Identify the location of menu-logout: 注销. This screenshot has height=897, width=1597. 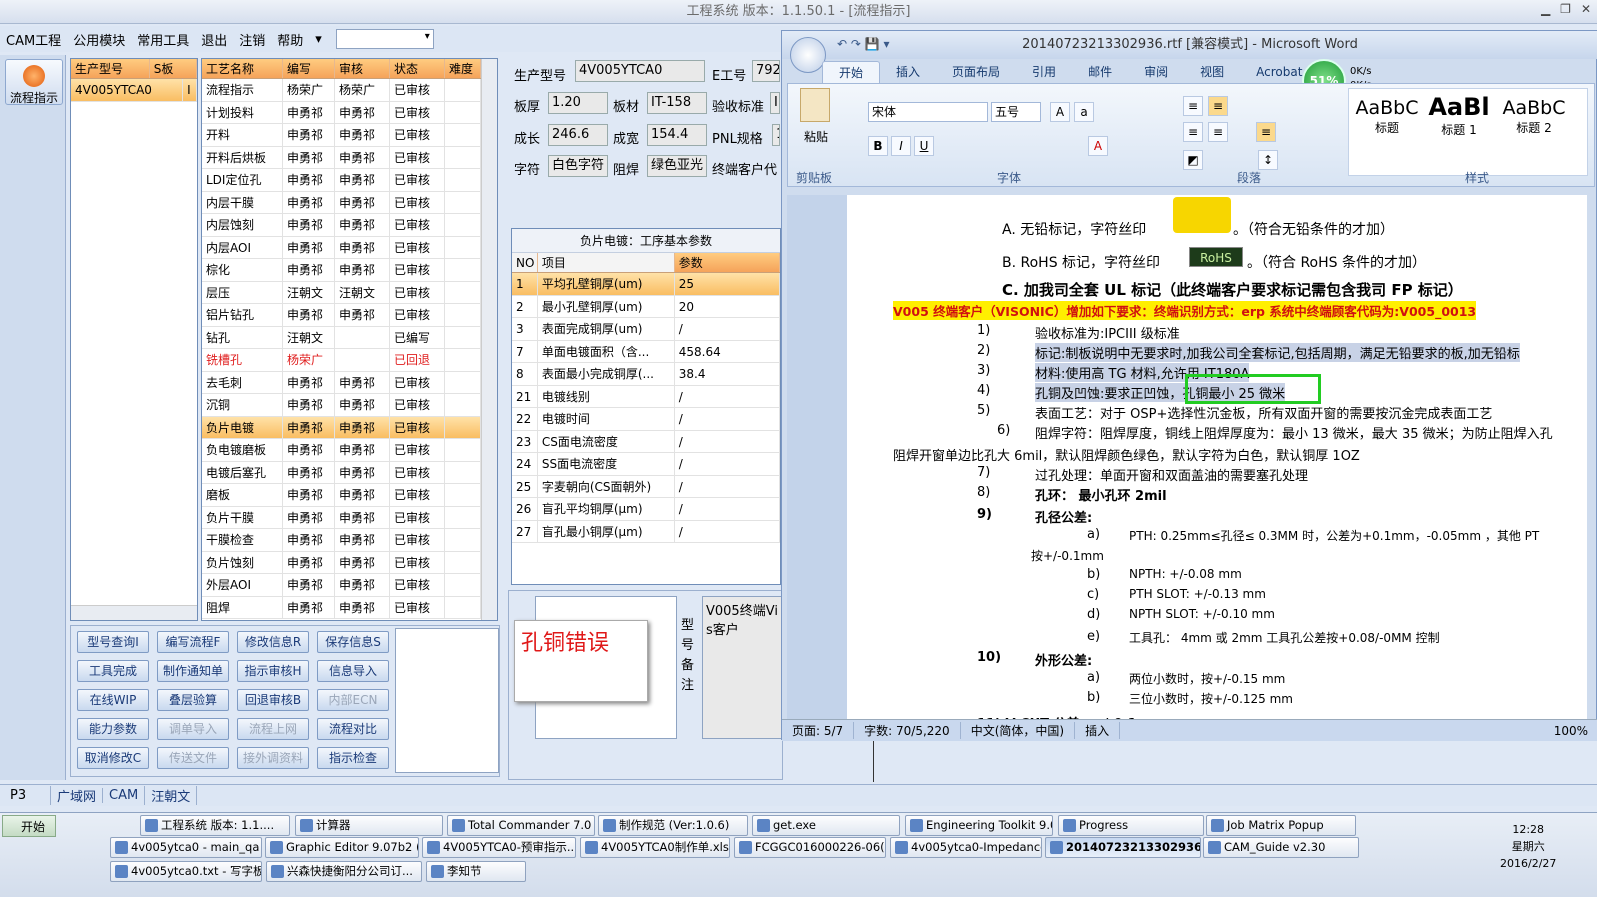
(252, 39).